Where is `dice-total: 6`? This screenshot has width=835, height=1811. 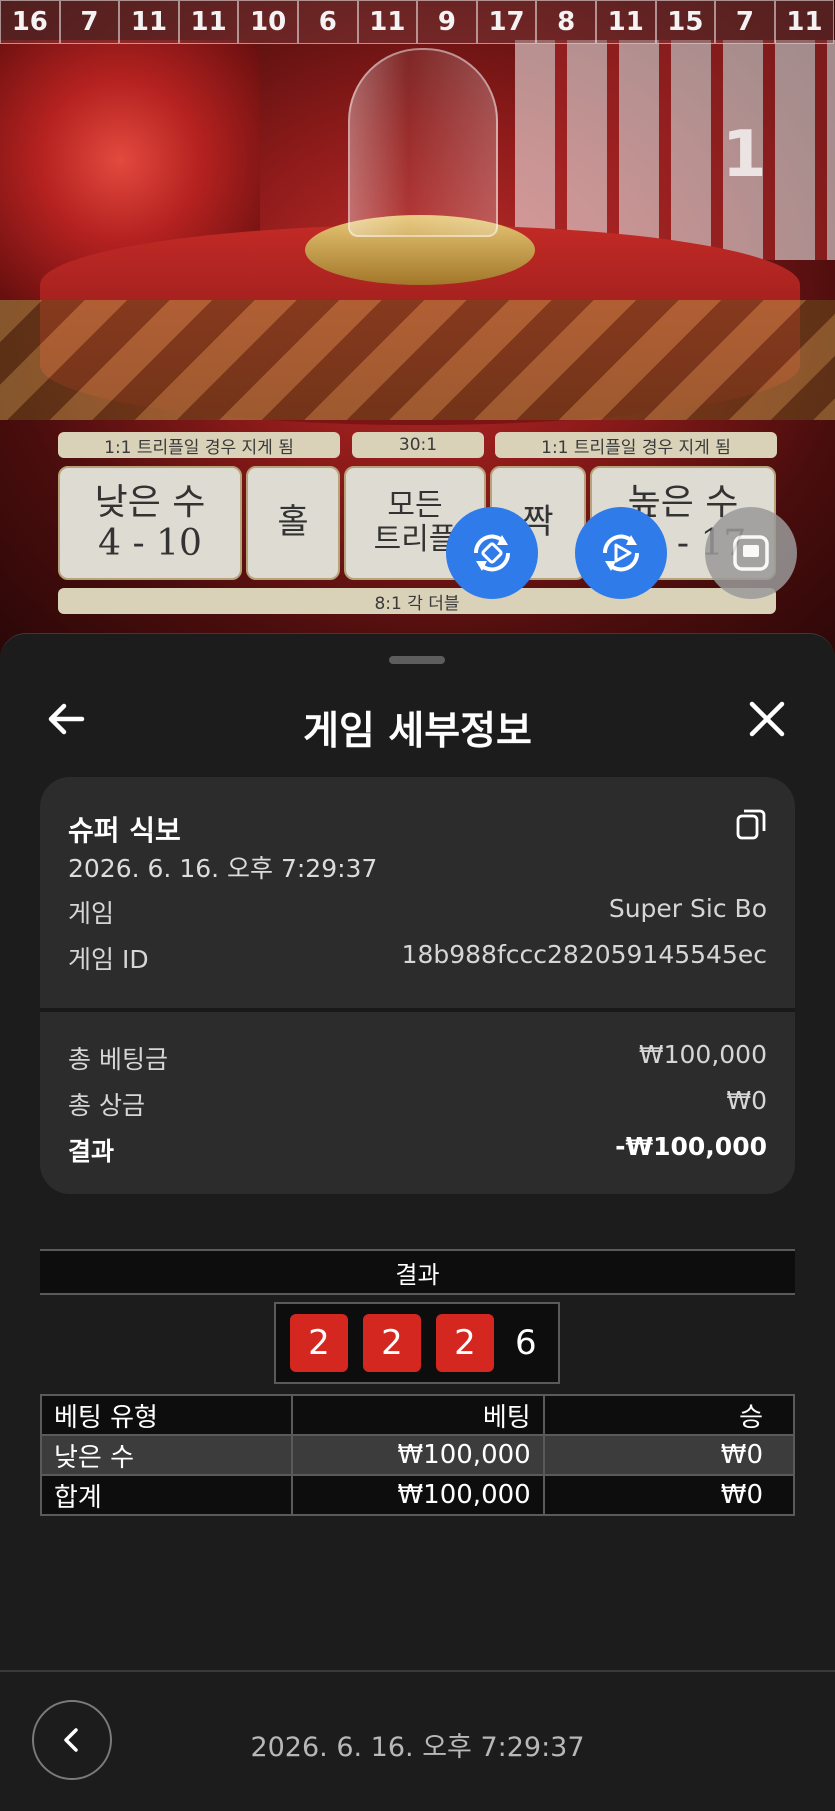
dice-total: 6 is located at coordinates (526, 1343).